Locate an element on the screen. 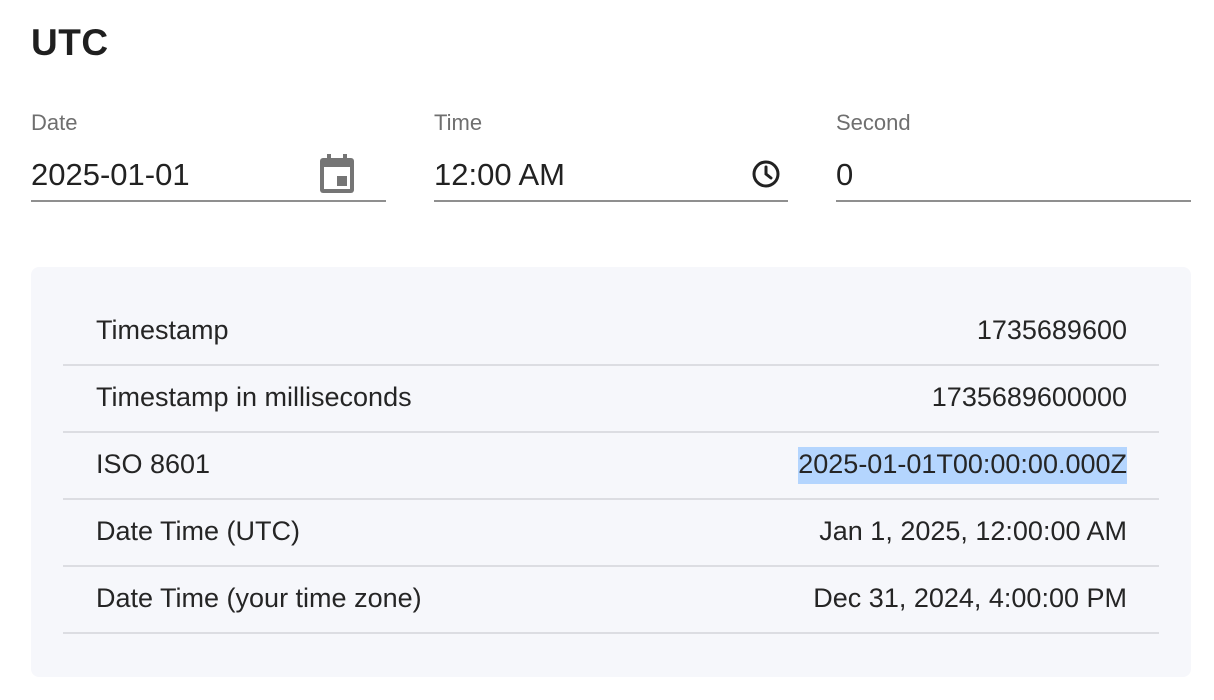 The height and width of the screenshot is (700, 1214). result-label: Date Time (UTC) is located at coordinates (198, 531).